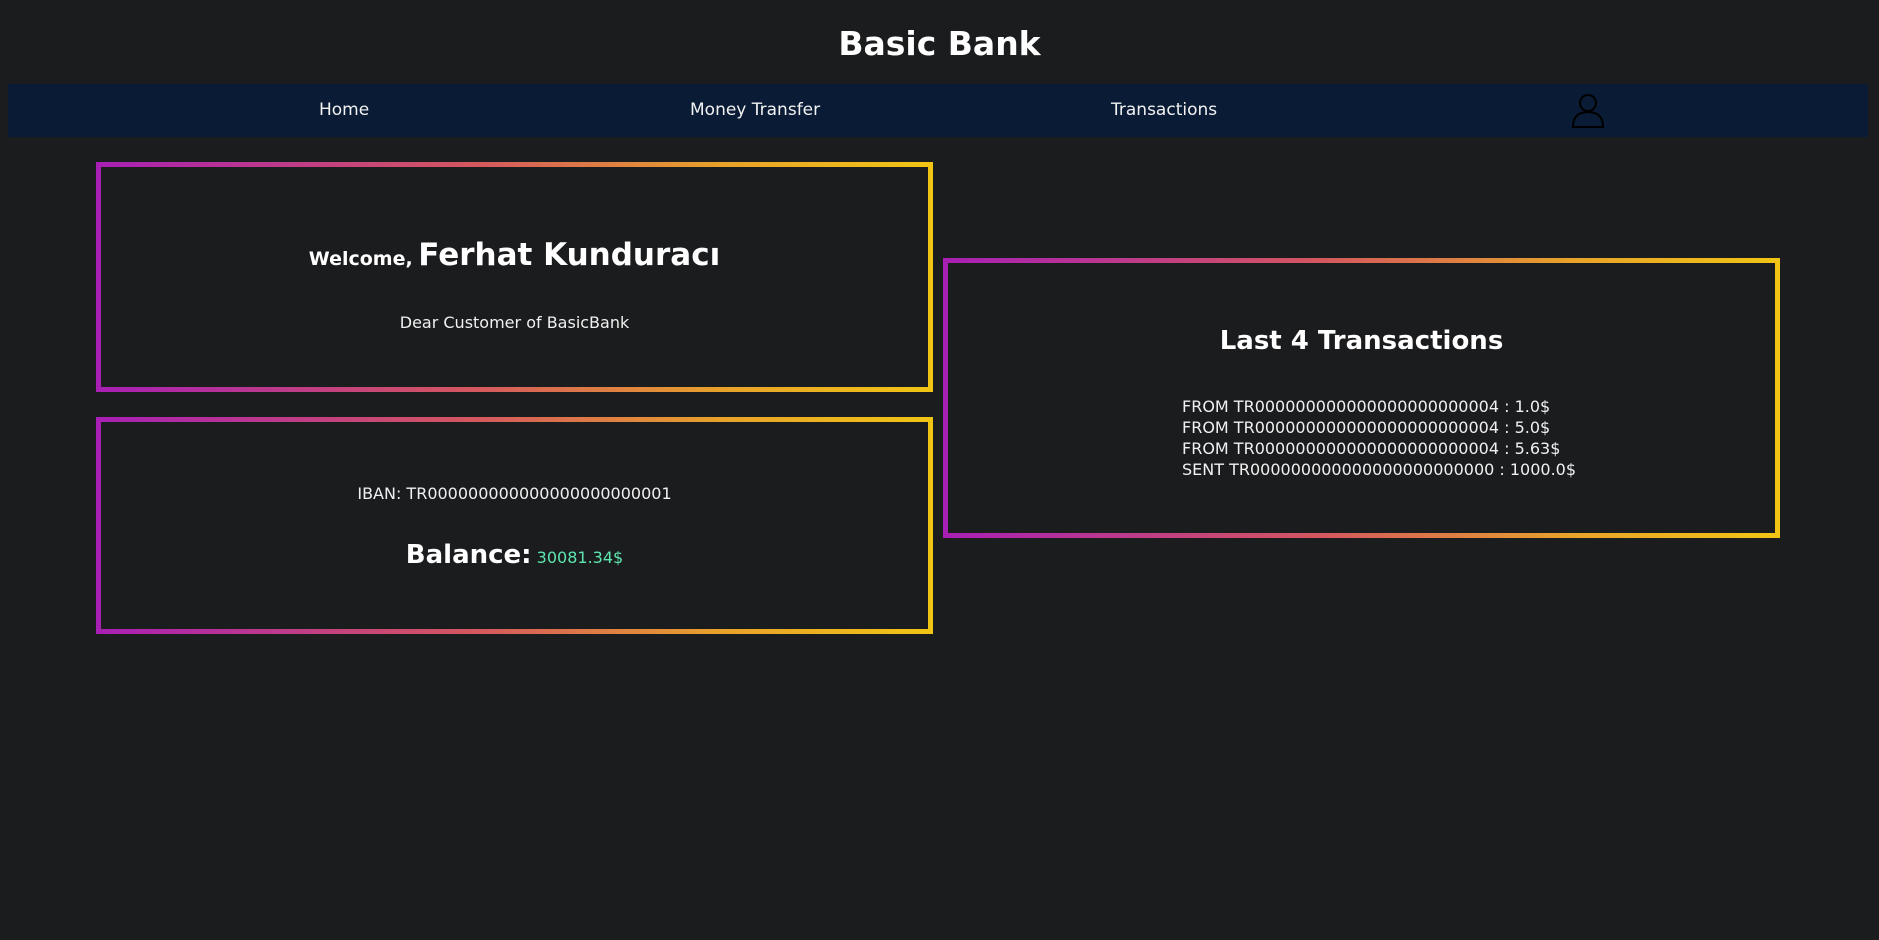  What do you see at coordinates (360, 259) in the screenshot?
I see `welcome-greeting: Welcome,` at bounding box center [360, 259].